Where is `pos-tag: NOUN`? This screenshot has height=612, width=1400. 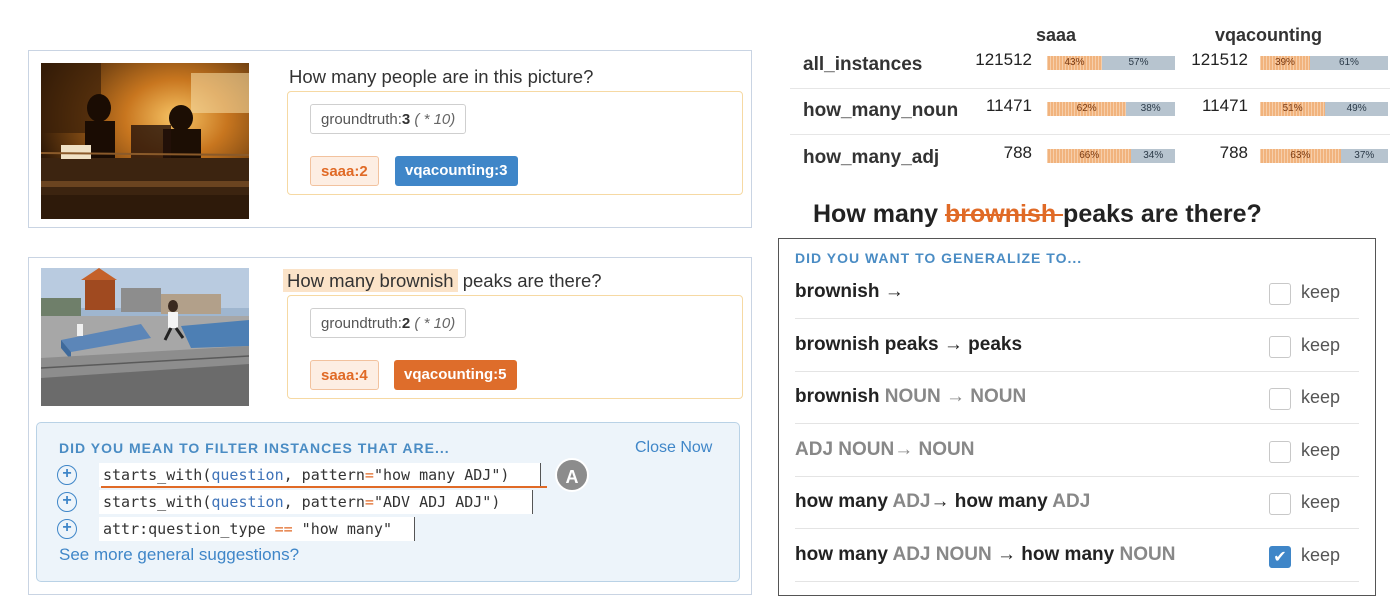
pos-tag: NOUN is located at coordinates (1147, 554).